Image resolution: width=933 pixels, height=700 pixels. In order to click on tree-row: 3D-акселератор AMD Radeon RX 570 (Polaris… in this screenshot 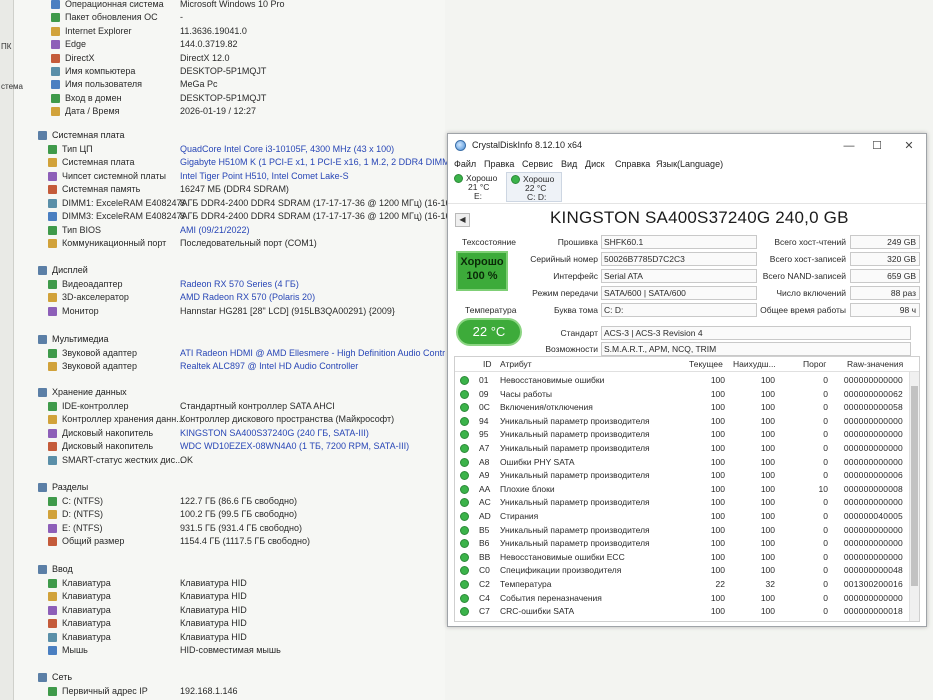, I will do `click(220, 297)`.